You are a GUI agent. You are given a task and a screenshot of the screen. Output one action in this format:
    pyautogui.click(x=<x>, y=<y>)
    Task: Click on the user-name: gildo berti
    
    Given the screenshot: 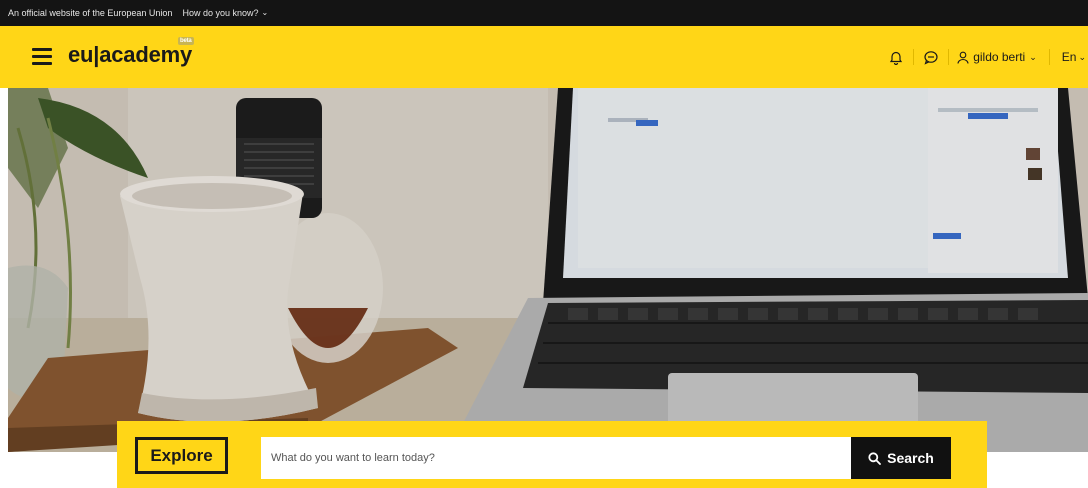 What is the action you would take?
    pyautogui.click(x=999, y=57)
    